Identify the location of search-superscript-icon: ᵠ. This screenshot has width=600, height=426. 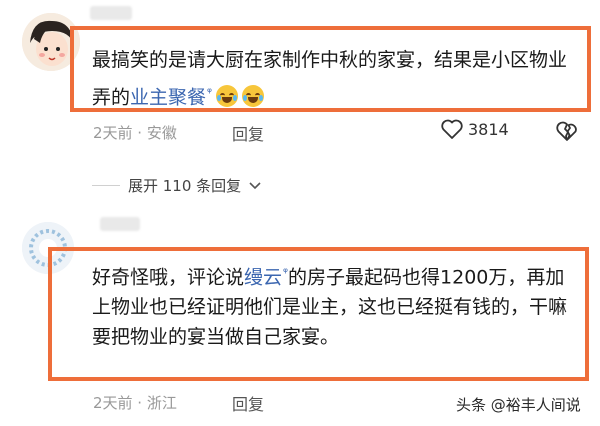
(209, 92).